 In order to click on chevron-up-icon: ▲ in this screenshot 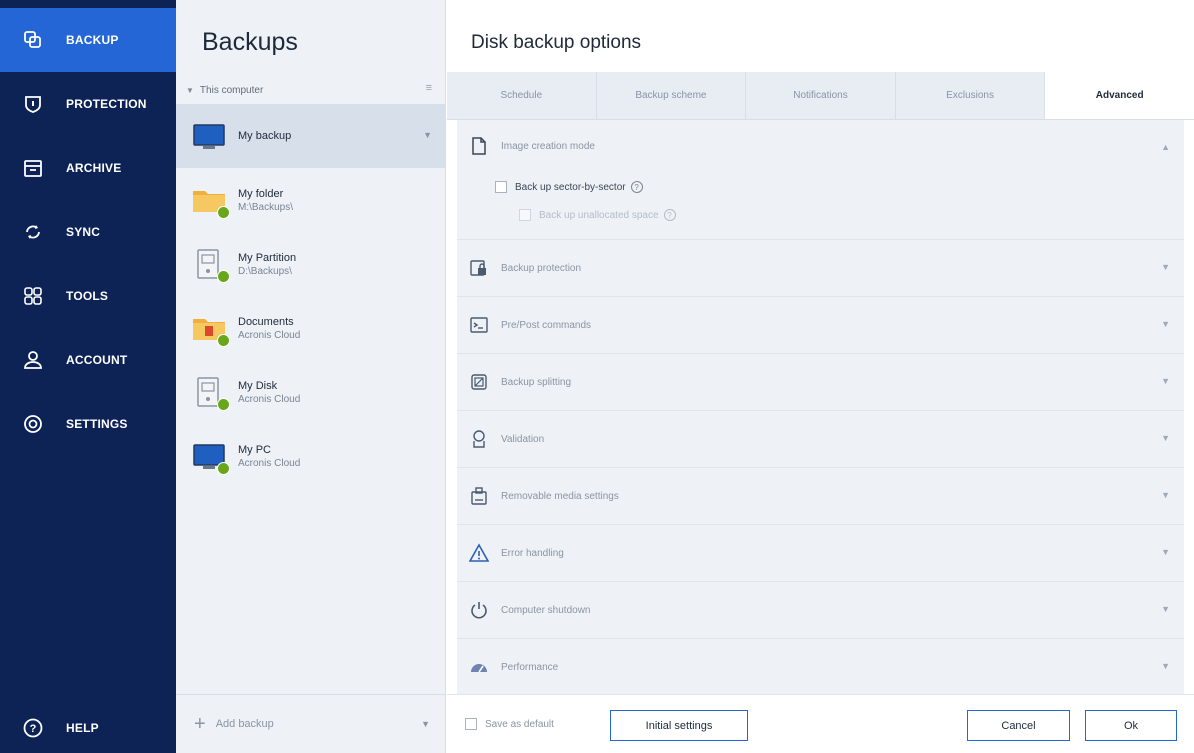, I will do `click(1165, 147)`.